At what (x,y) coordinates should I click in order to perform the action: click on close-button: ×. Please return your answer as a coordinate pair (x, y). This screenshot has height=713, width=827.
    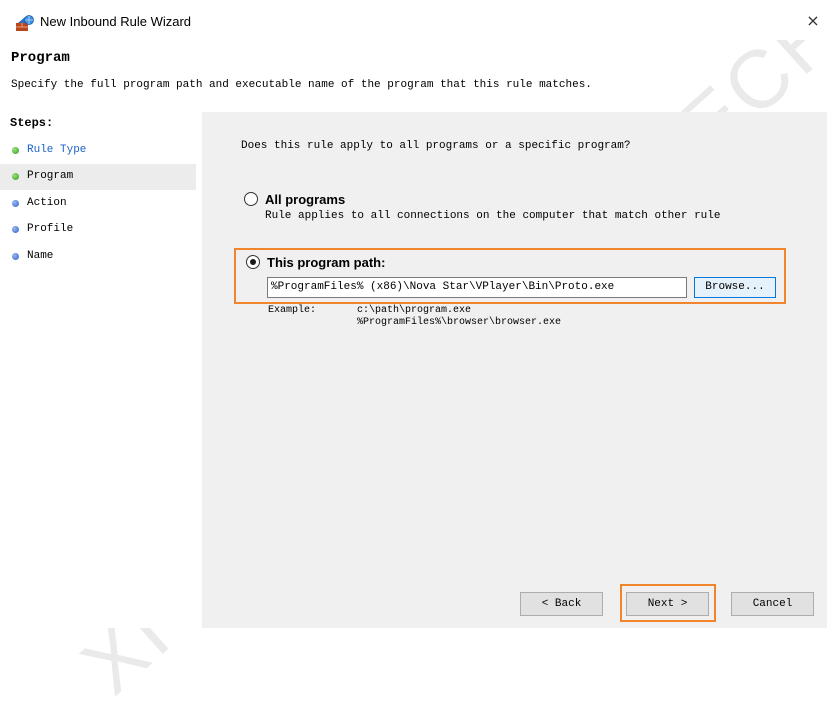
    Looking at the image, I should click on (813, 21).